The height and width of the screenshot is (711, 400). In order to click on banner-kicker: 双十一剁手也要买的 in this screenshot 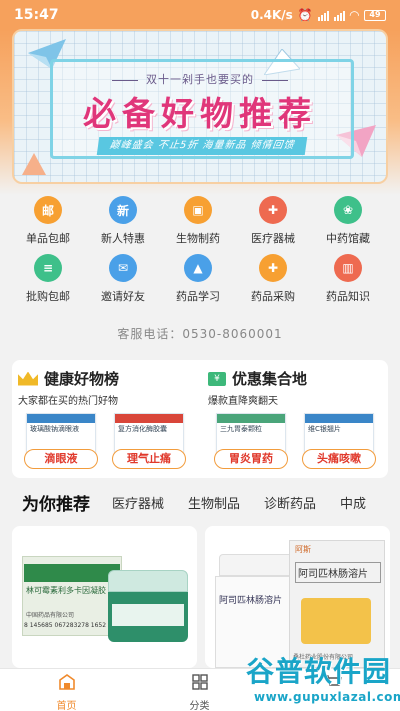, I will do `click(200, 79)`.